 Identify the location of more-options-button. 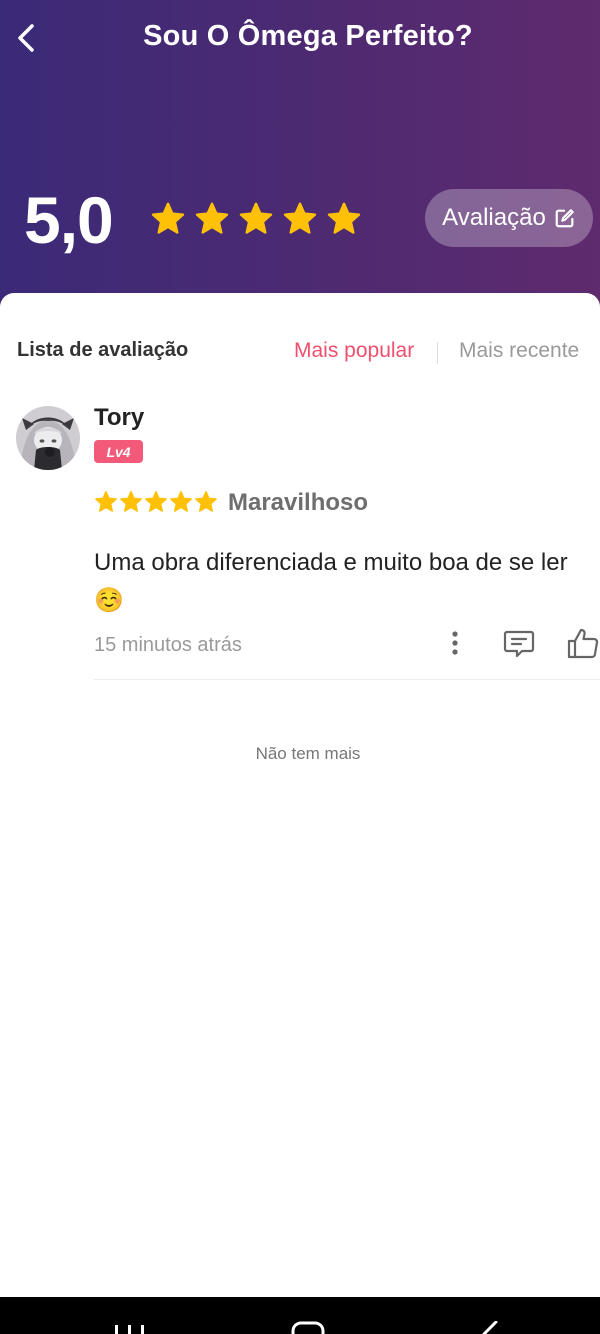
(455, 644).